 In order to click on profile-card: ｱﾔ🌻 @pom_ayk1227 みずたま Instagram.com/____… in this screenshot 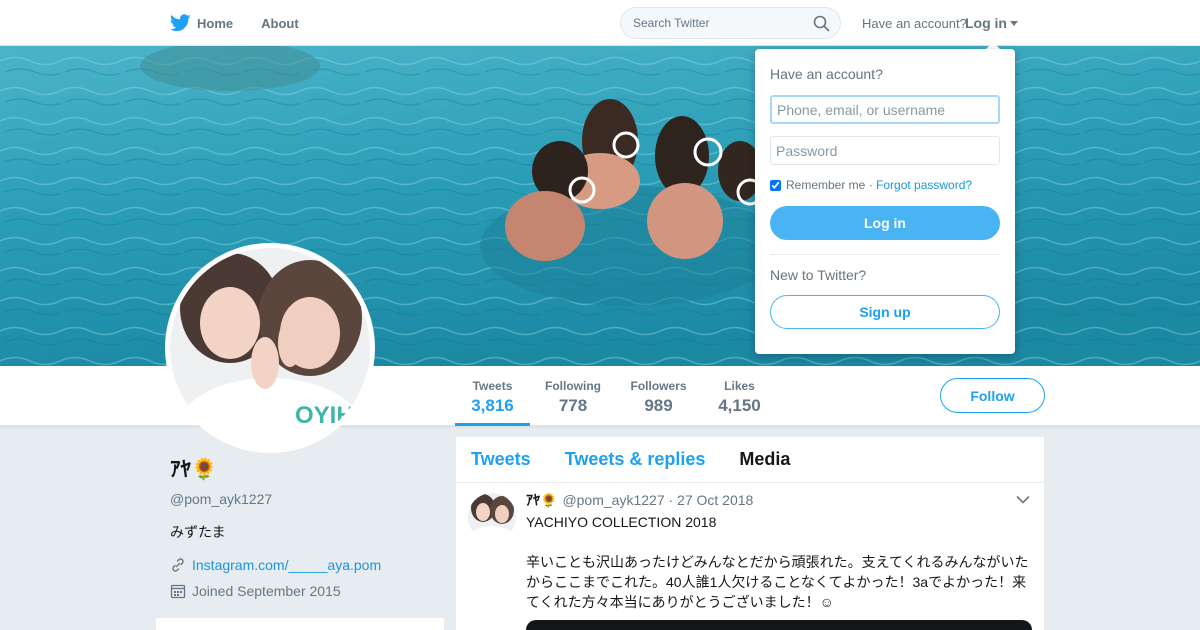, I will do `click(310, 527)`.